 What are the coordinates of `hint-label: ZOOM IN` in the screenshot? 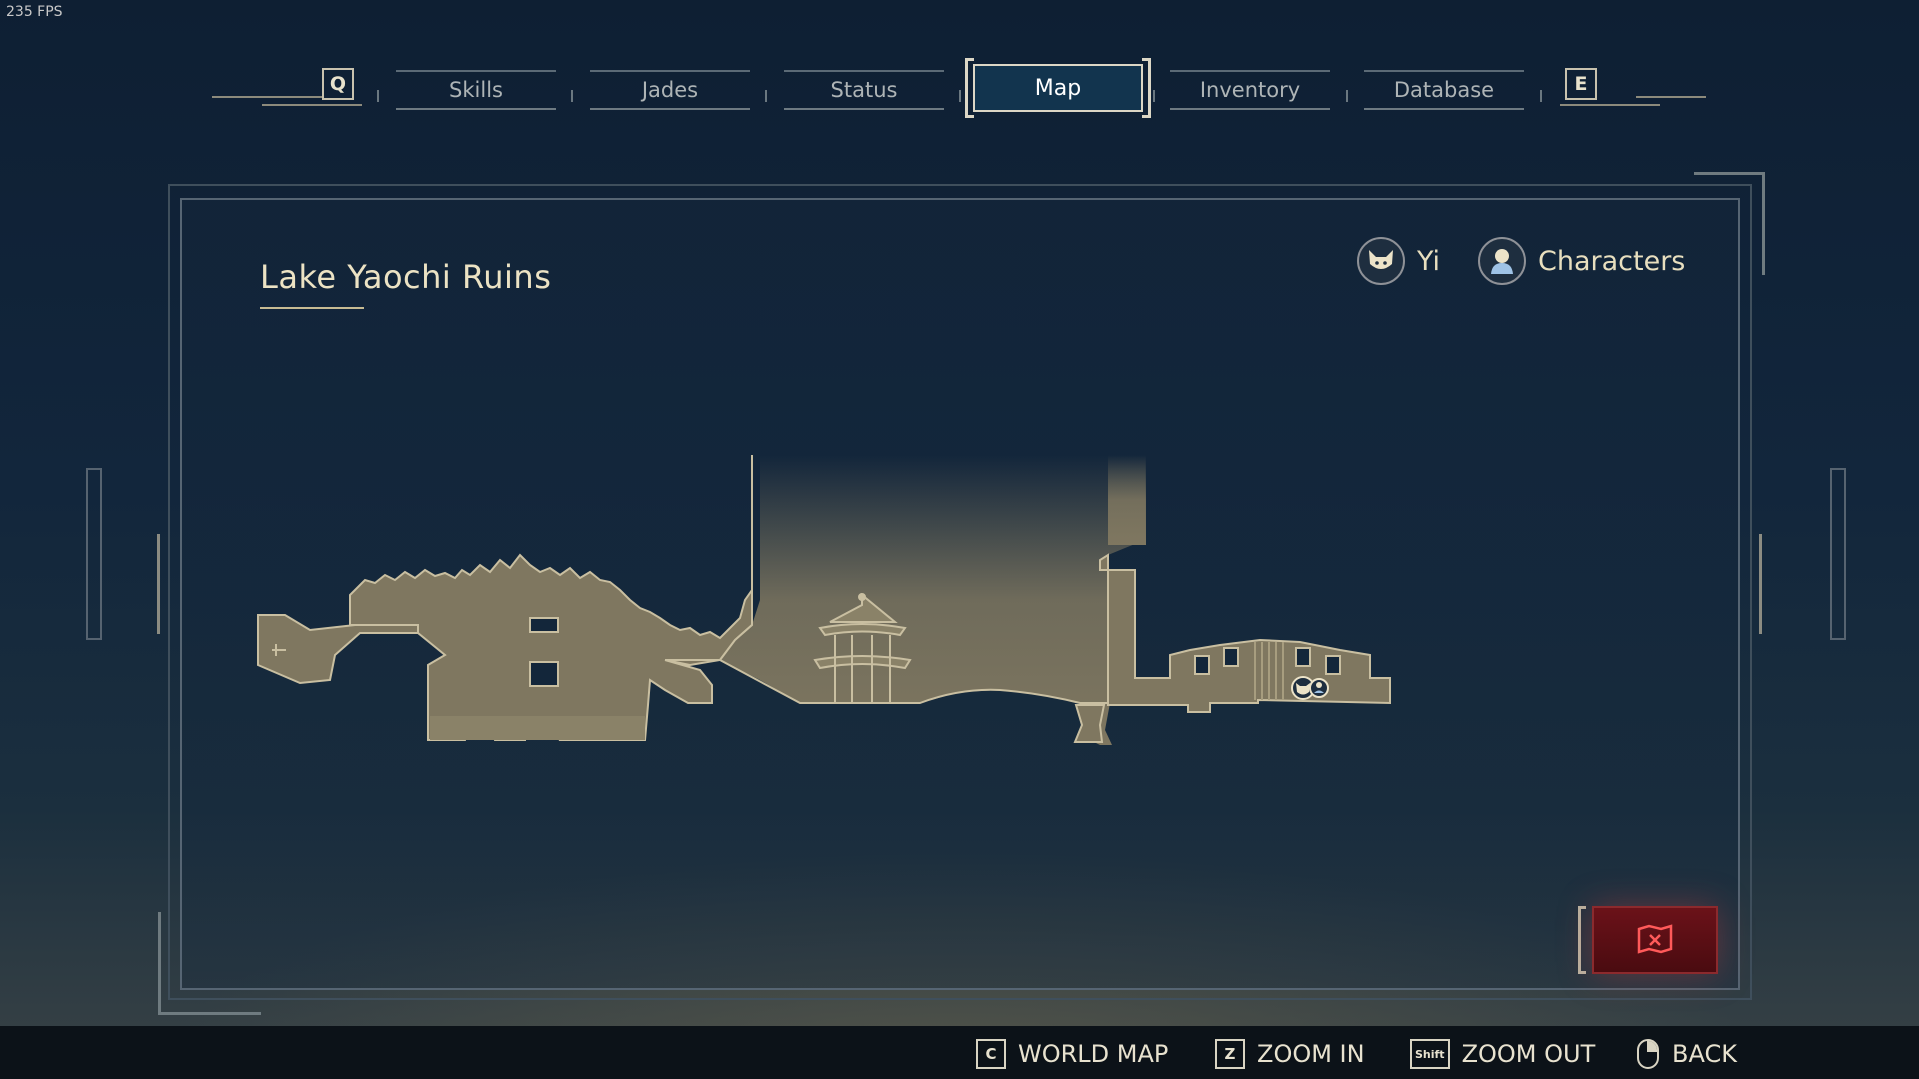 It's located at (1311, 1054).